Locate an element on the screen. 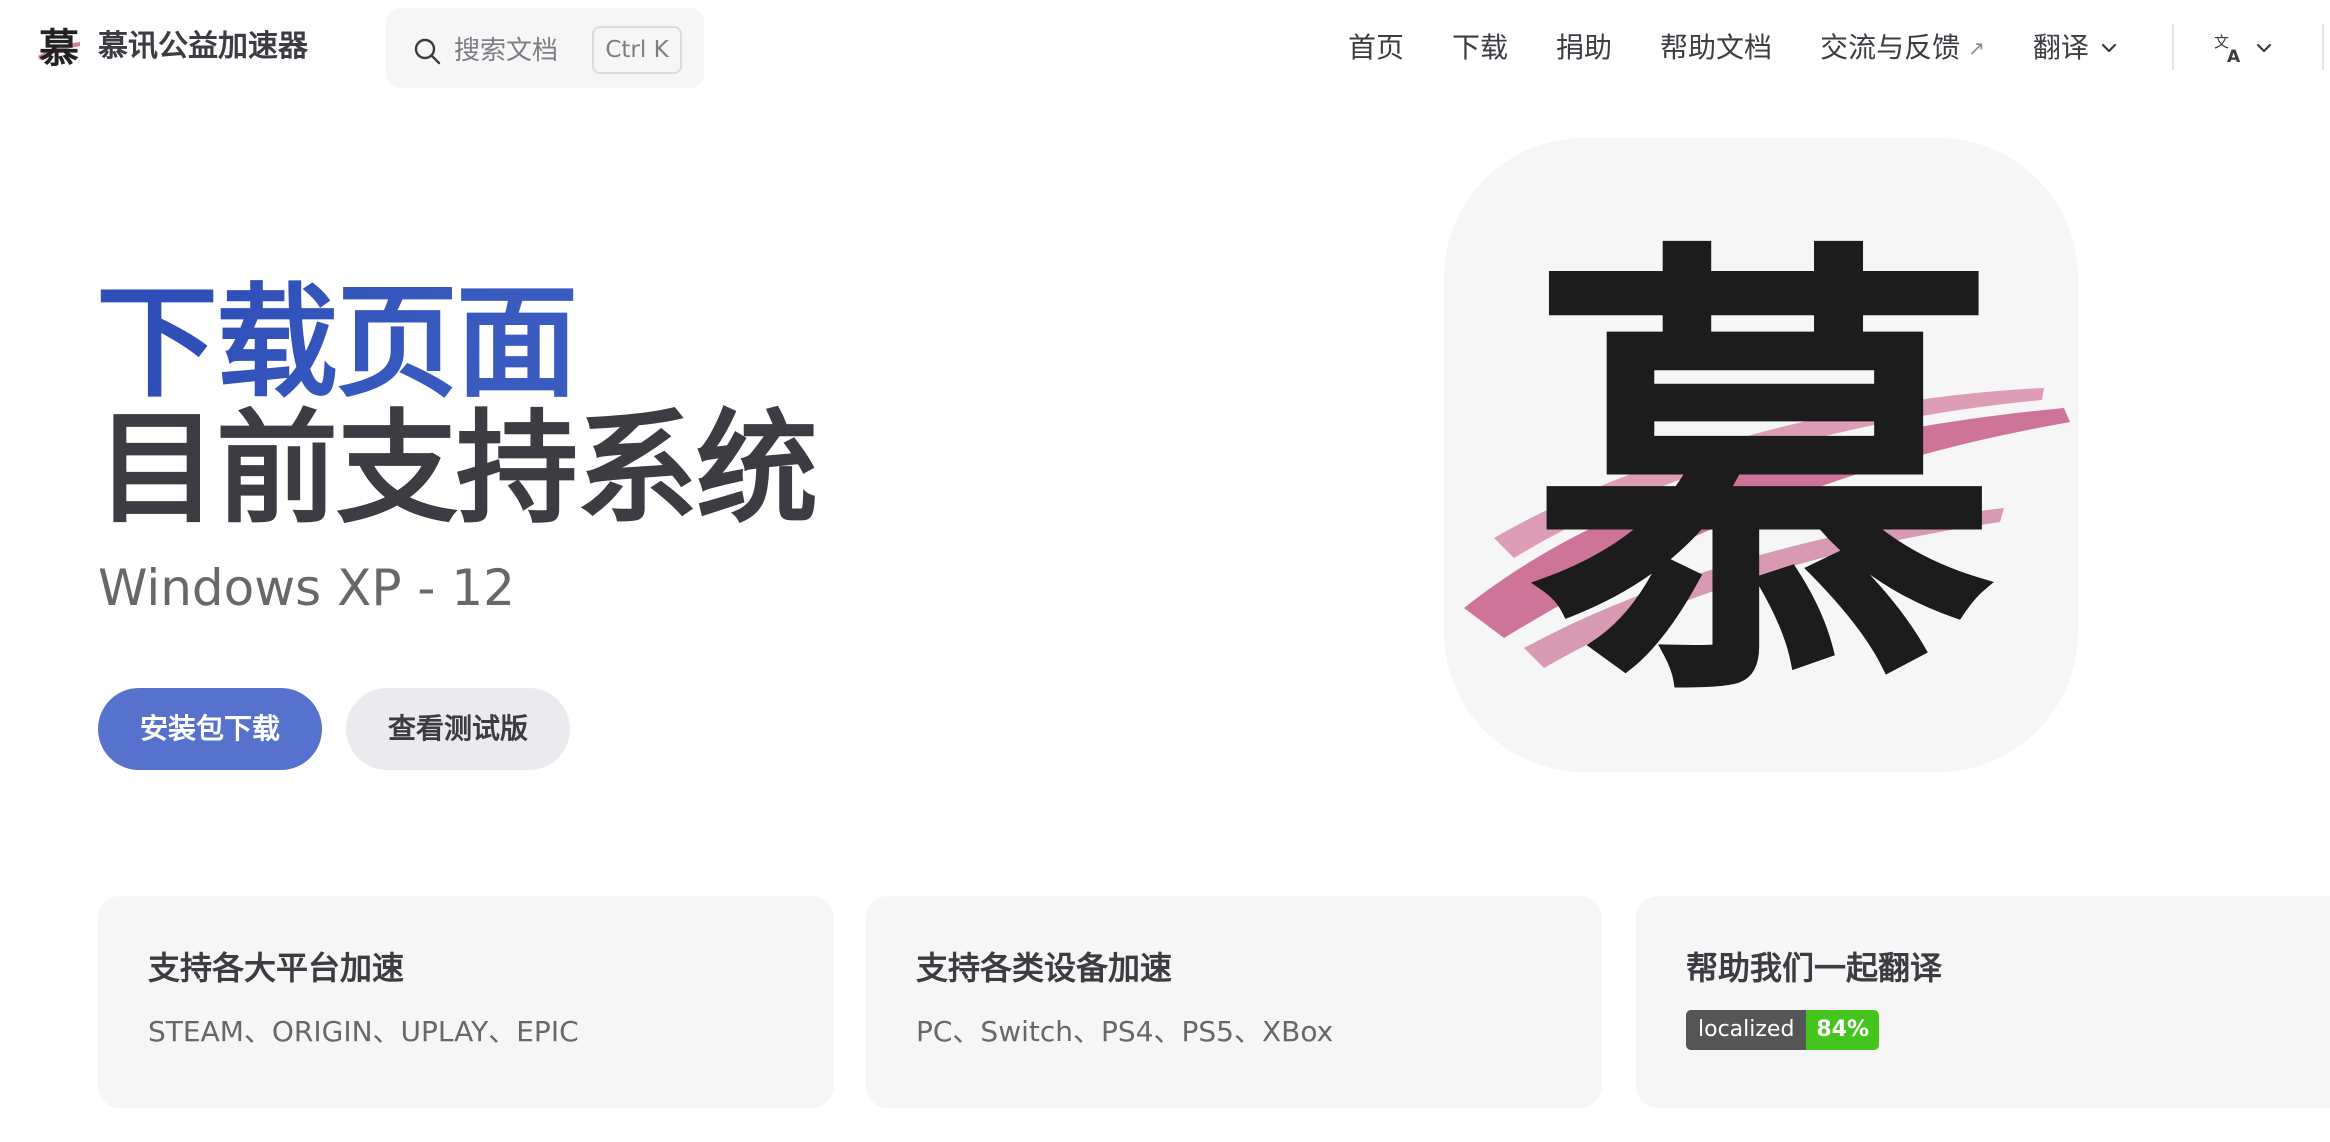  installer-download-button: 安装包下载 is located at coordinates (210, 729).